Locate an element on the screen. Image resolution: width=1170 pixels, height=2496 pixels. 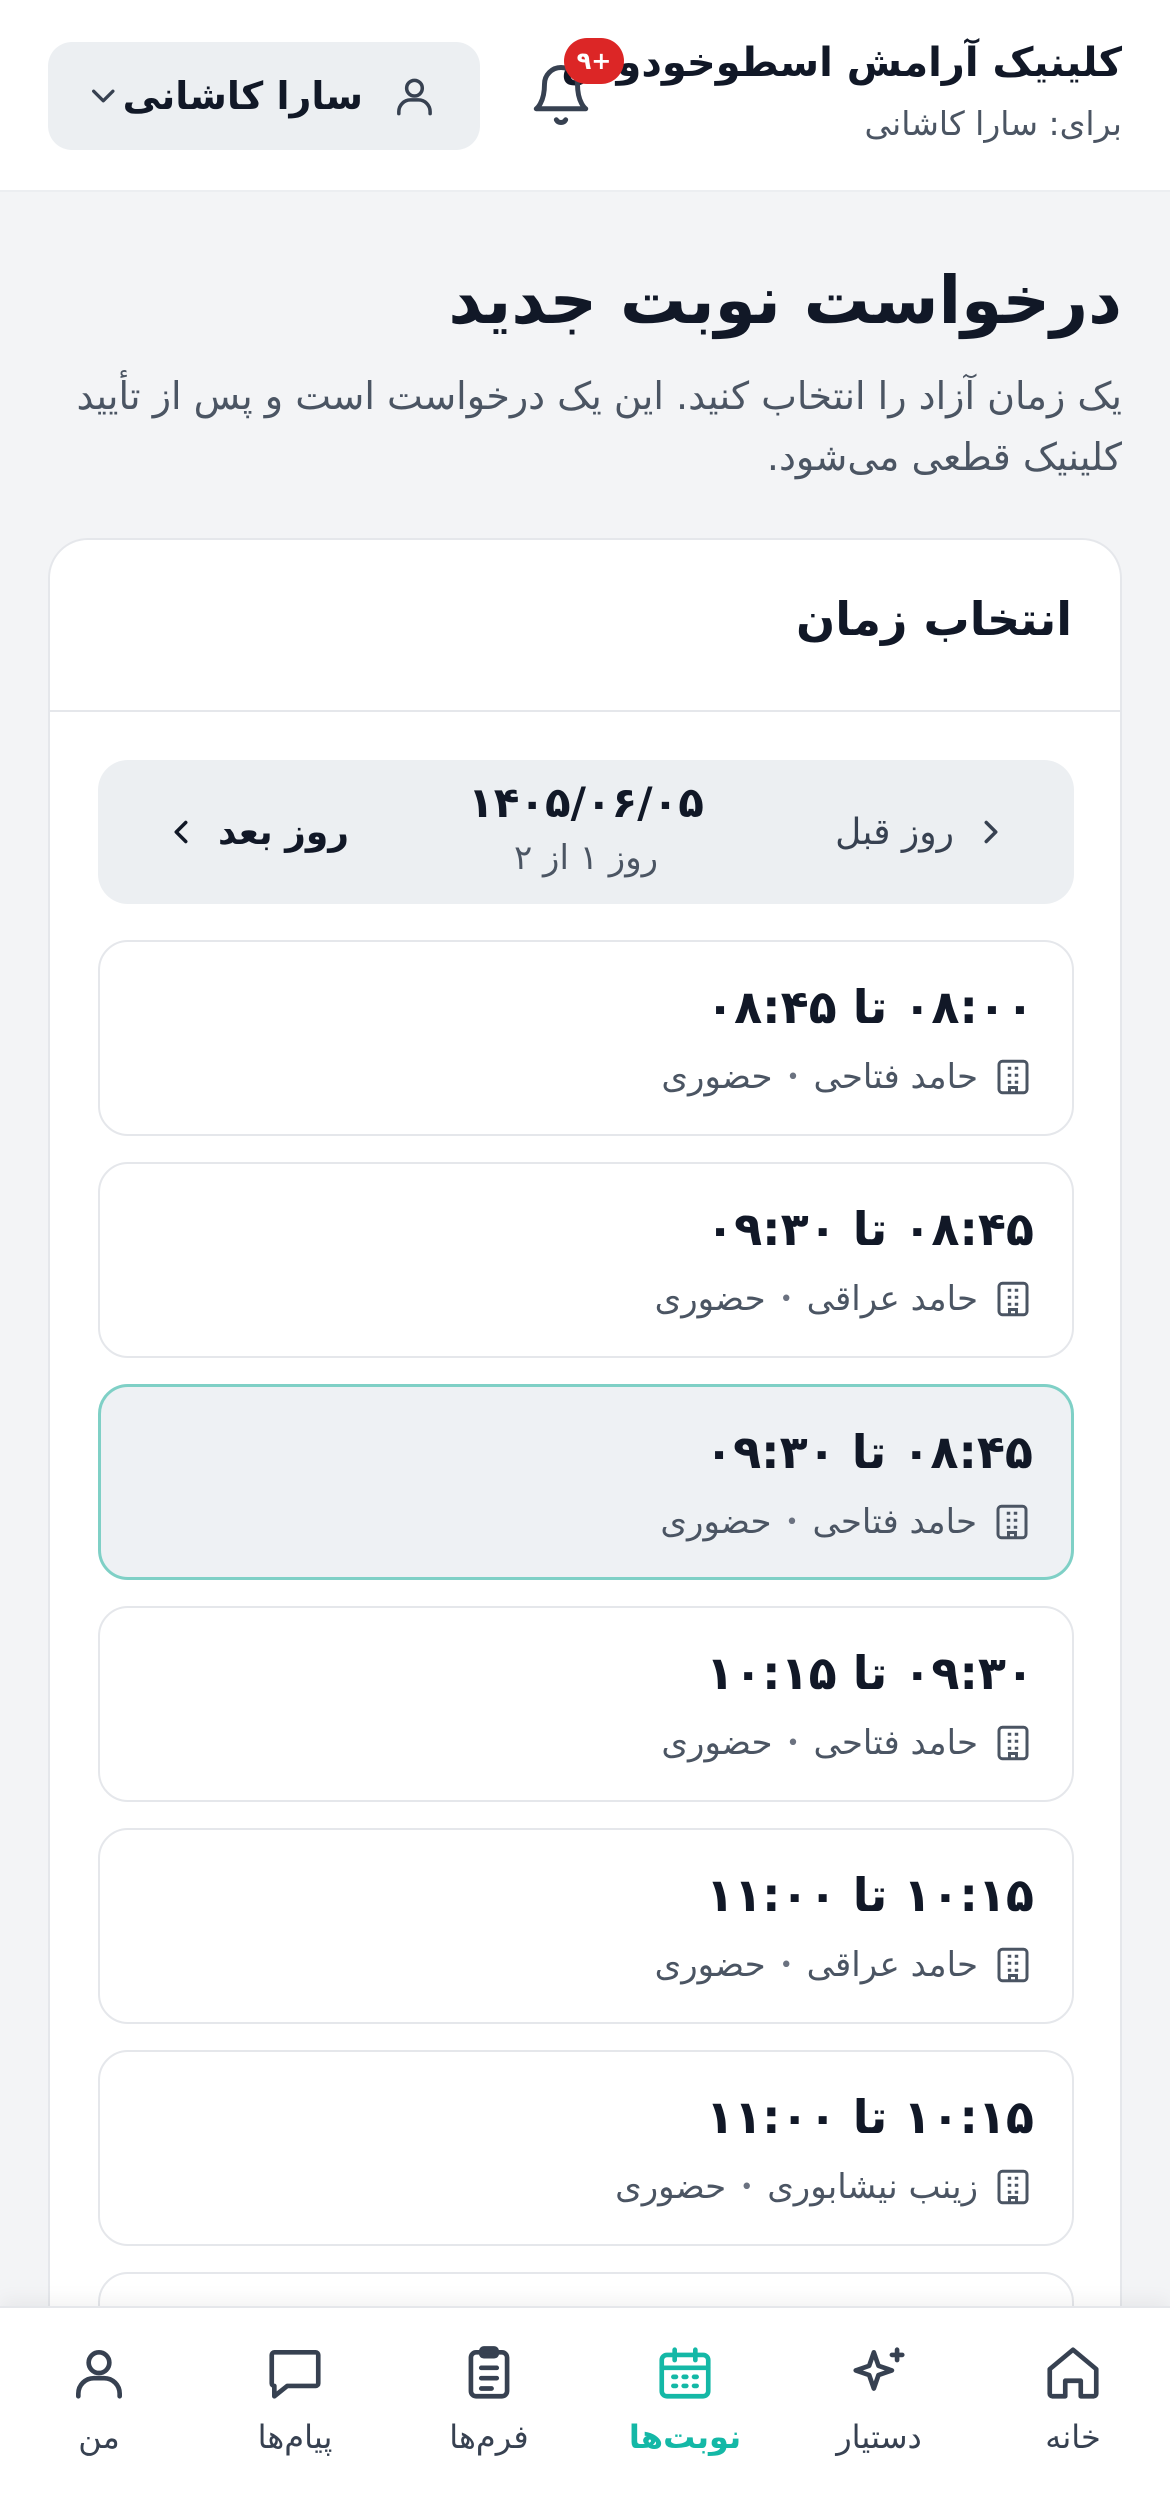
nav-messages: پیام‌ها is located at coordinates (295, 2399).